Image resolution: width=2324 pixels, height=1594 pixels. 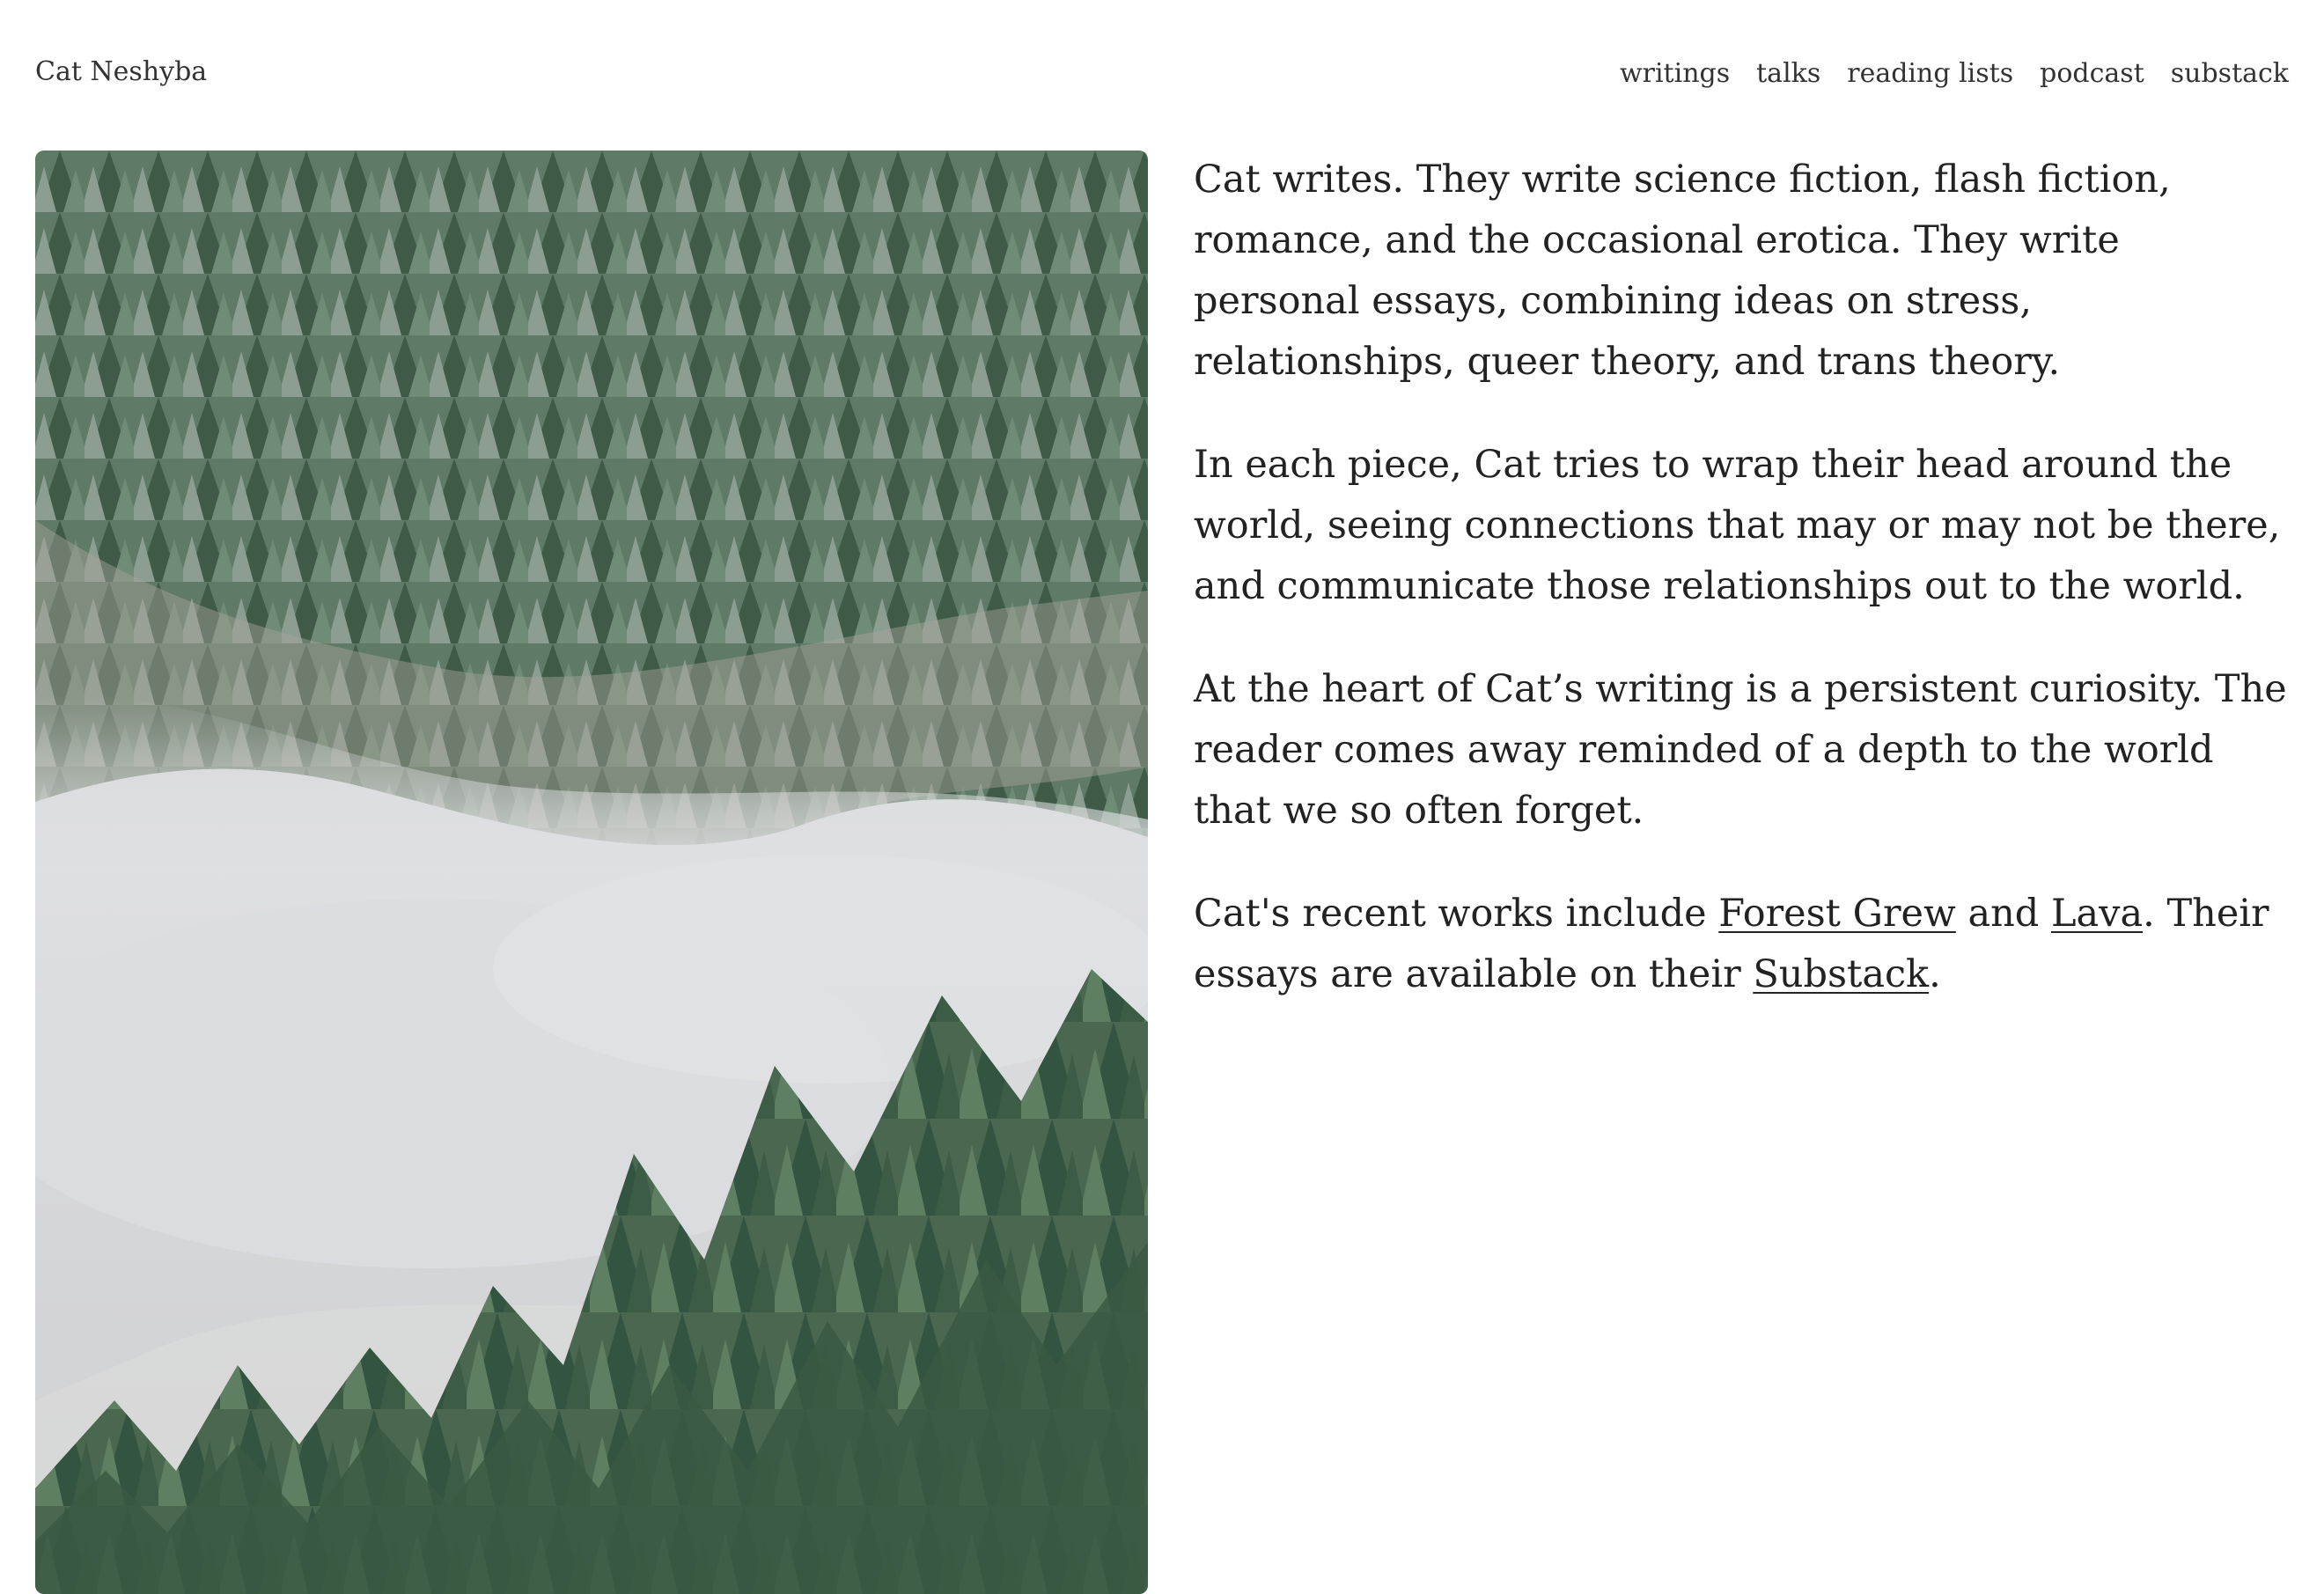 What do you see at coordinates (1456, 914) in the screenshot?
I see `recent-works-text-before: Cat's recent works include` at bounding box center [1456, 914].